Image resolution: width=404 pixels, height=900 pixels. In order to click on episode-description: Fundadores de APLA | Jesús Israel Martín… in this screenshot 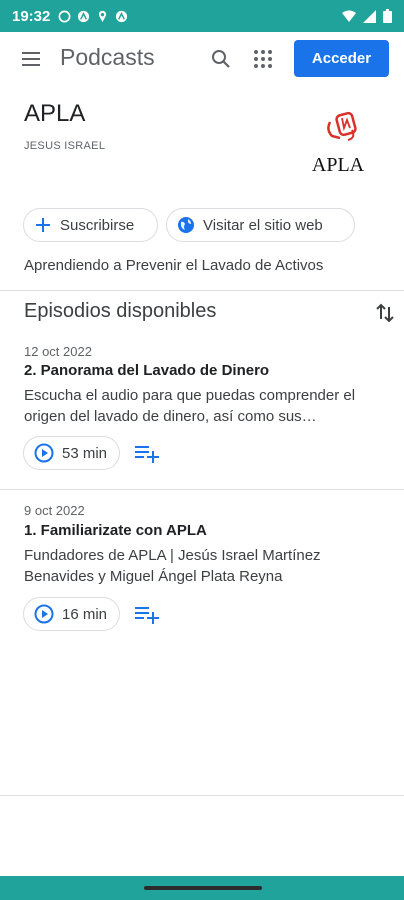, I will do `click(172, 566)`.